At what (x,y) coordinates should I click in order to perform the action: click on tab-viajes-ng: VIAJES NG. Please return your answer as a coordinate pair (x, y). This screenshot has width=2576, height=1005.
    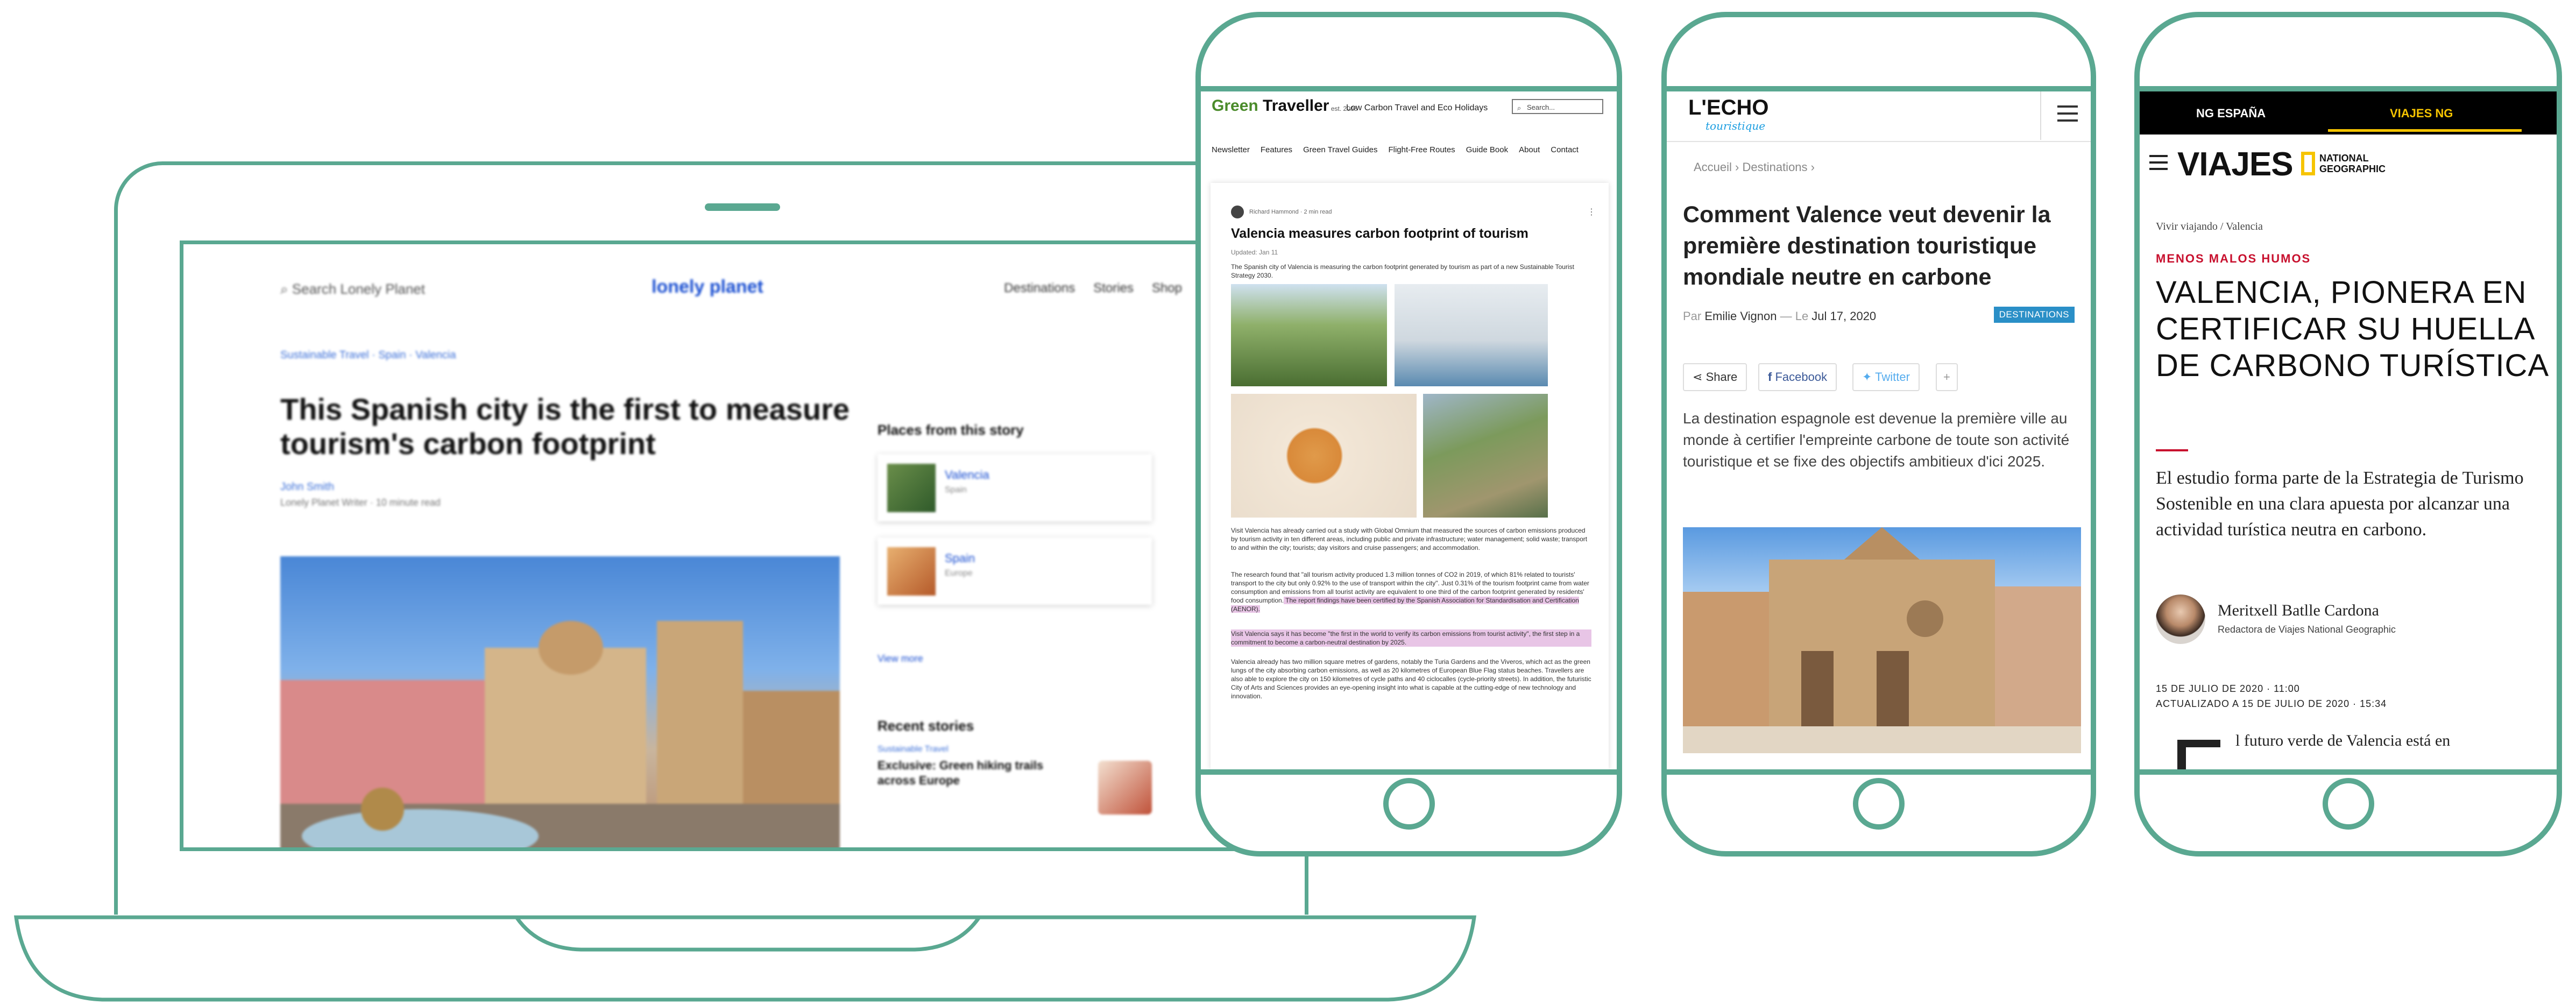
    Looking at the image, I should click on (2421, 114).